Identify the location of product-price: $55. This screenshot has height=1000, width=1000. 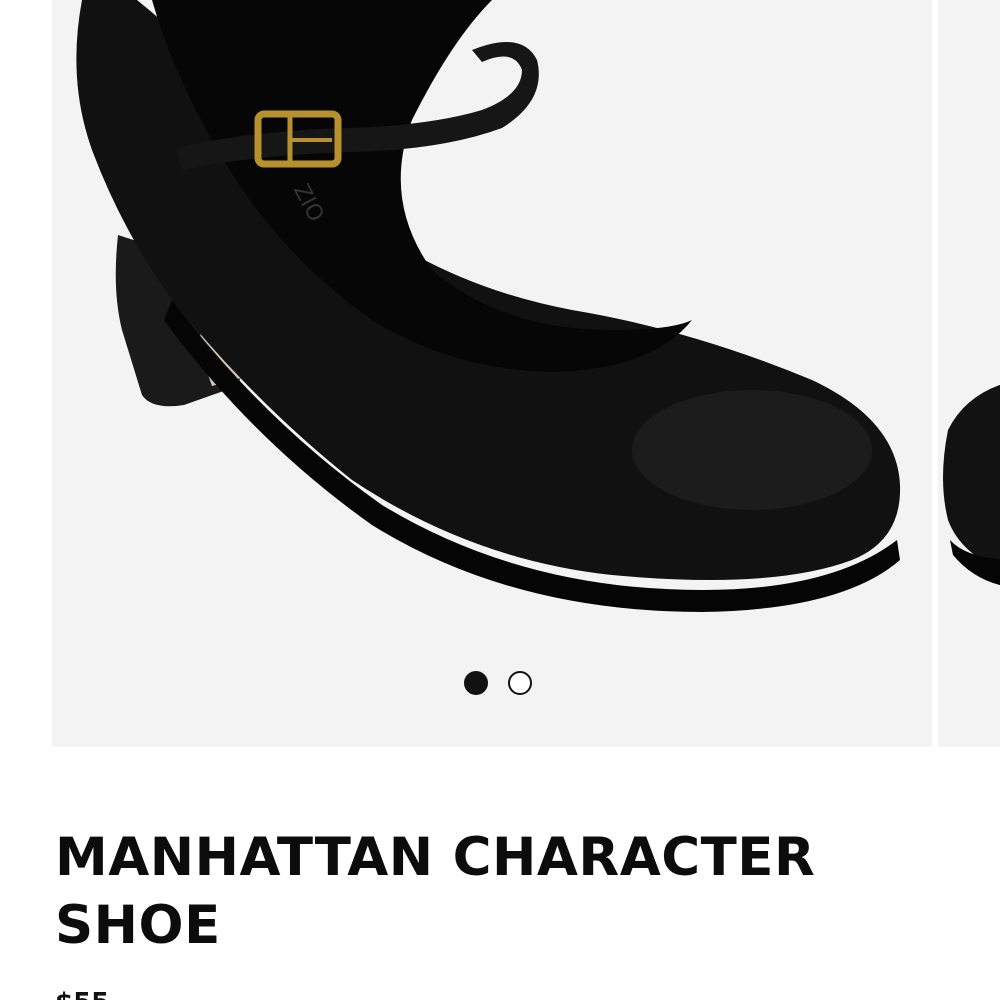
(82, 995).